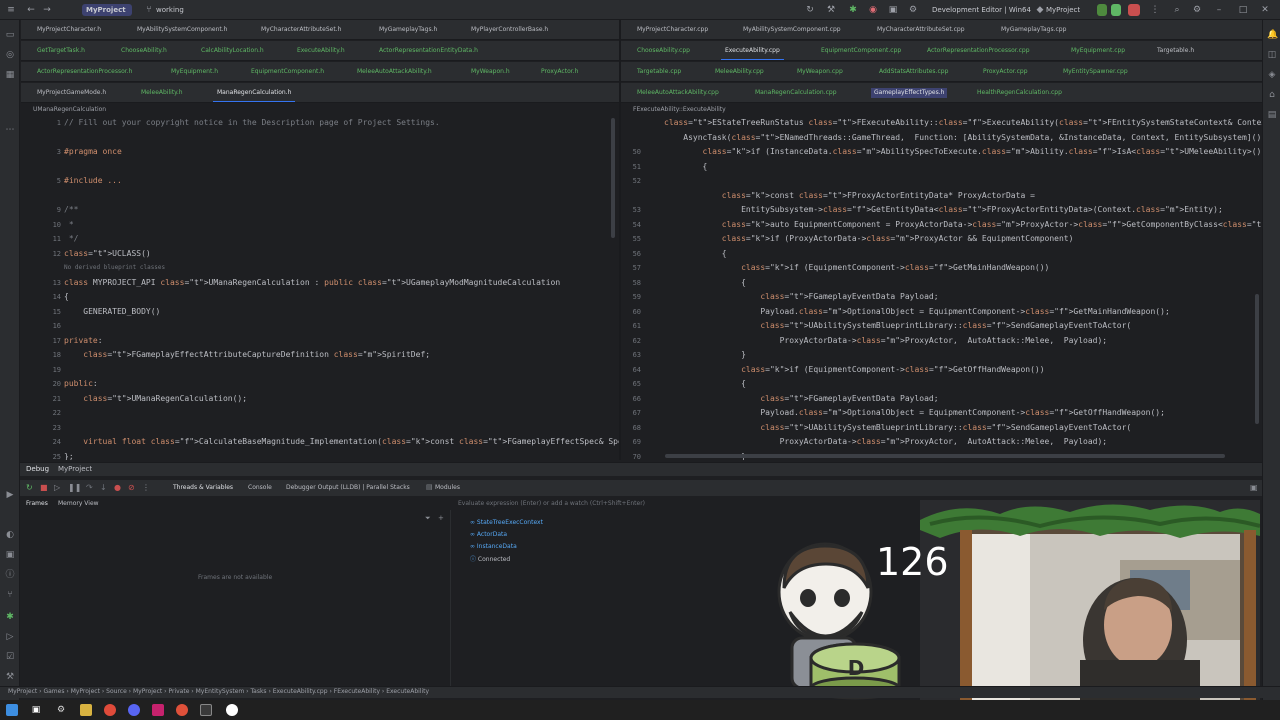  What do you see at coordinates (86, 710) in the screenshot?
I see `explorer-icon` at bounding box center [86, 710].